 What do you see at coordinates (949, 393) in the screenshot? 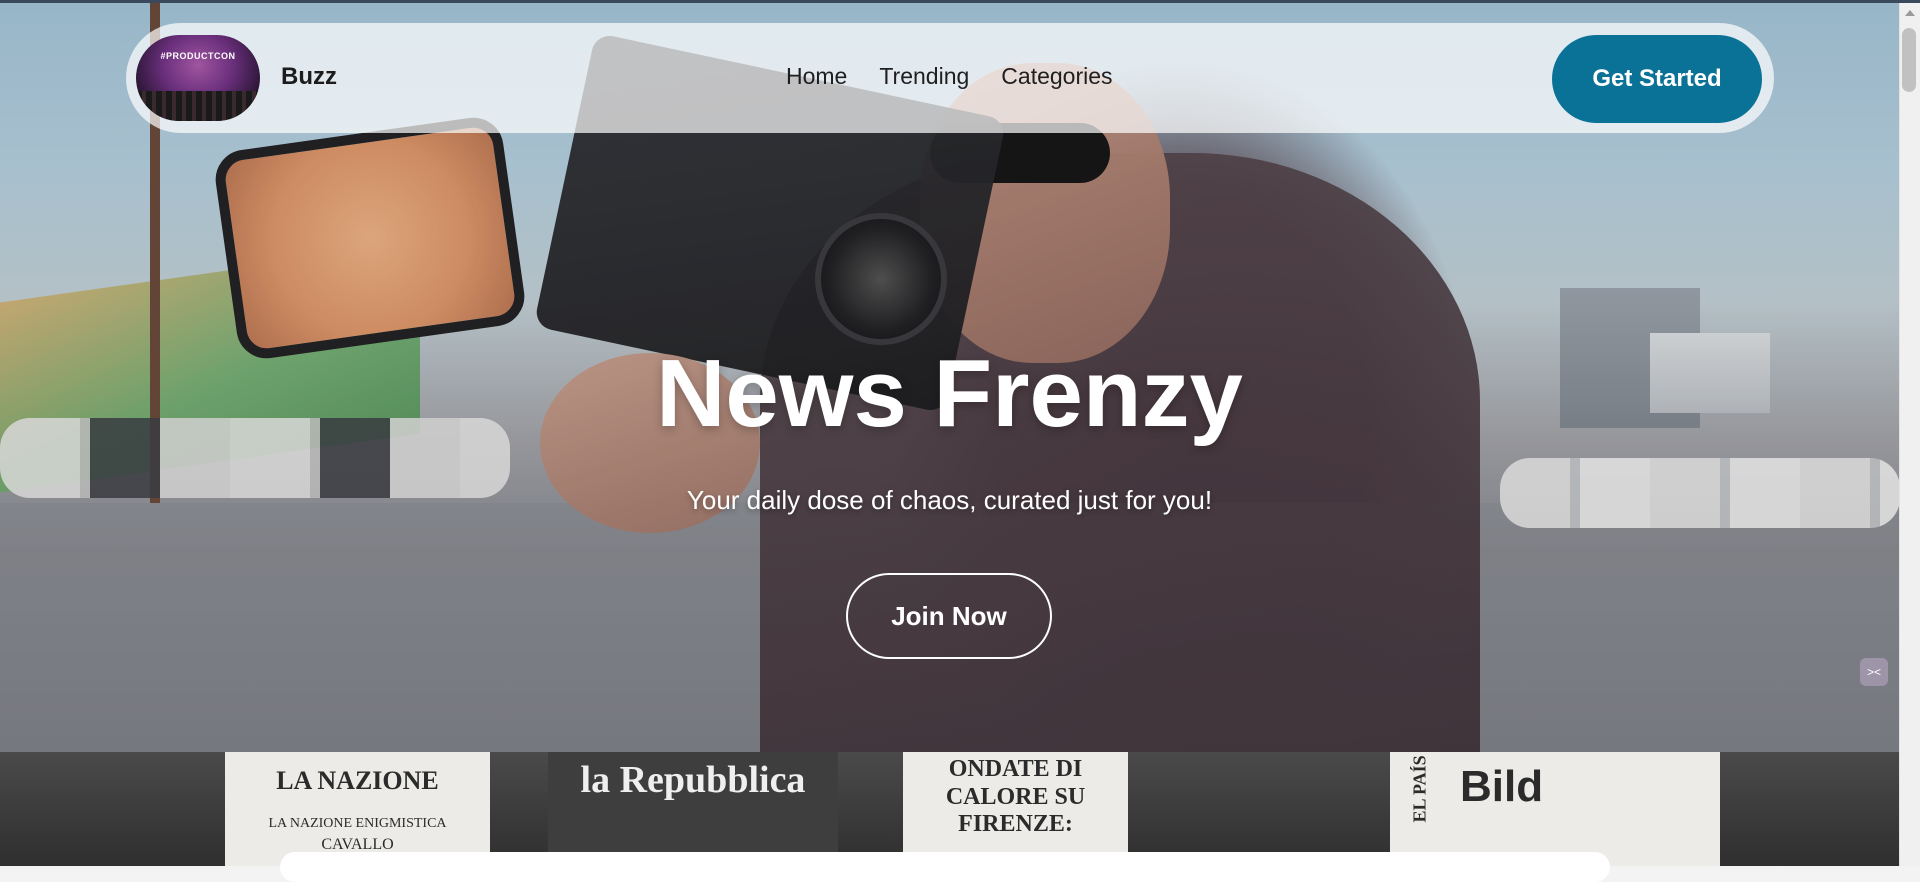
I see `hero-title: News Frenzy` at bounding box center [949, 393].